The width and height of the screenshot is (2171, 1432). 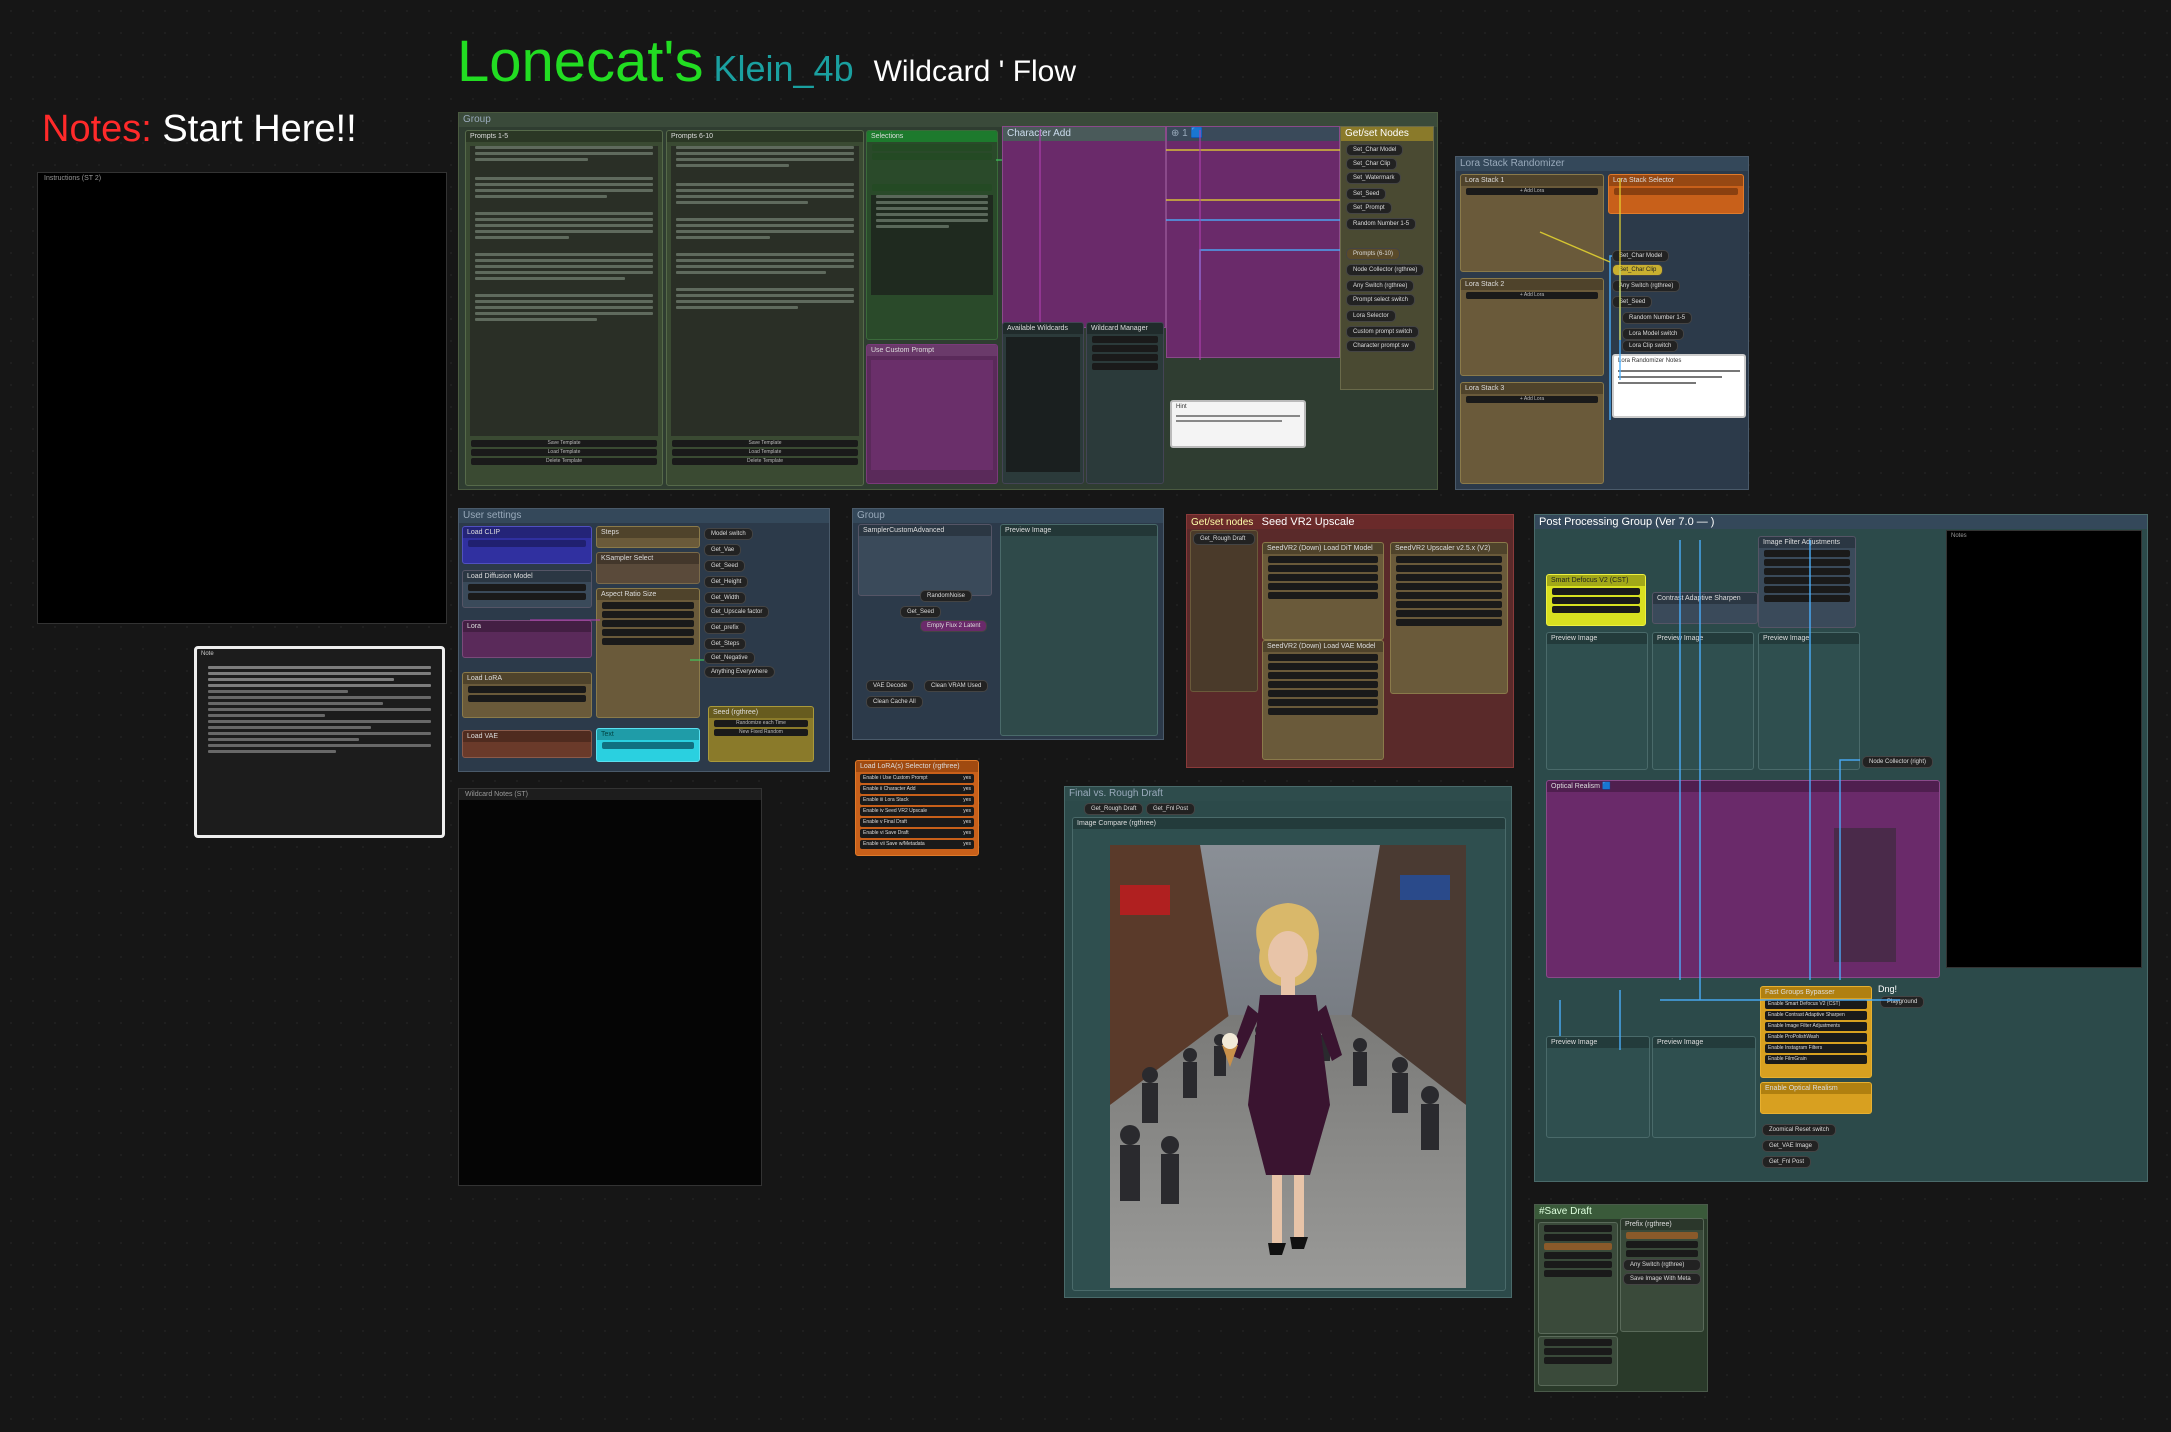 What do you see at coordinates (1375, 150) in the screenshot?
I see `set-char-model: Set_Char Model` at bounding box center [1375, 150].